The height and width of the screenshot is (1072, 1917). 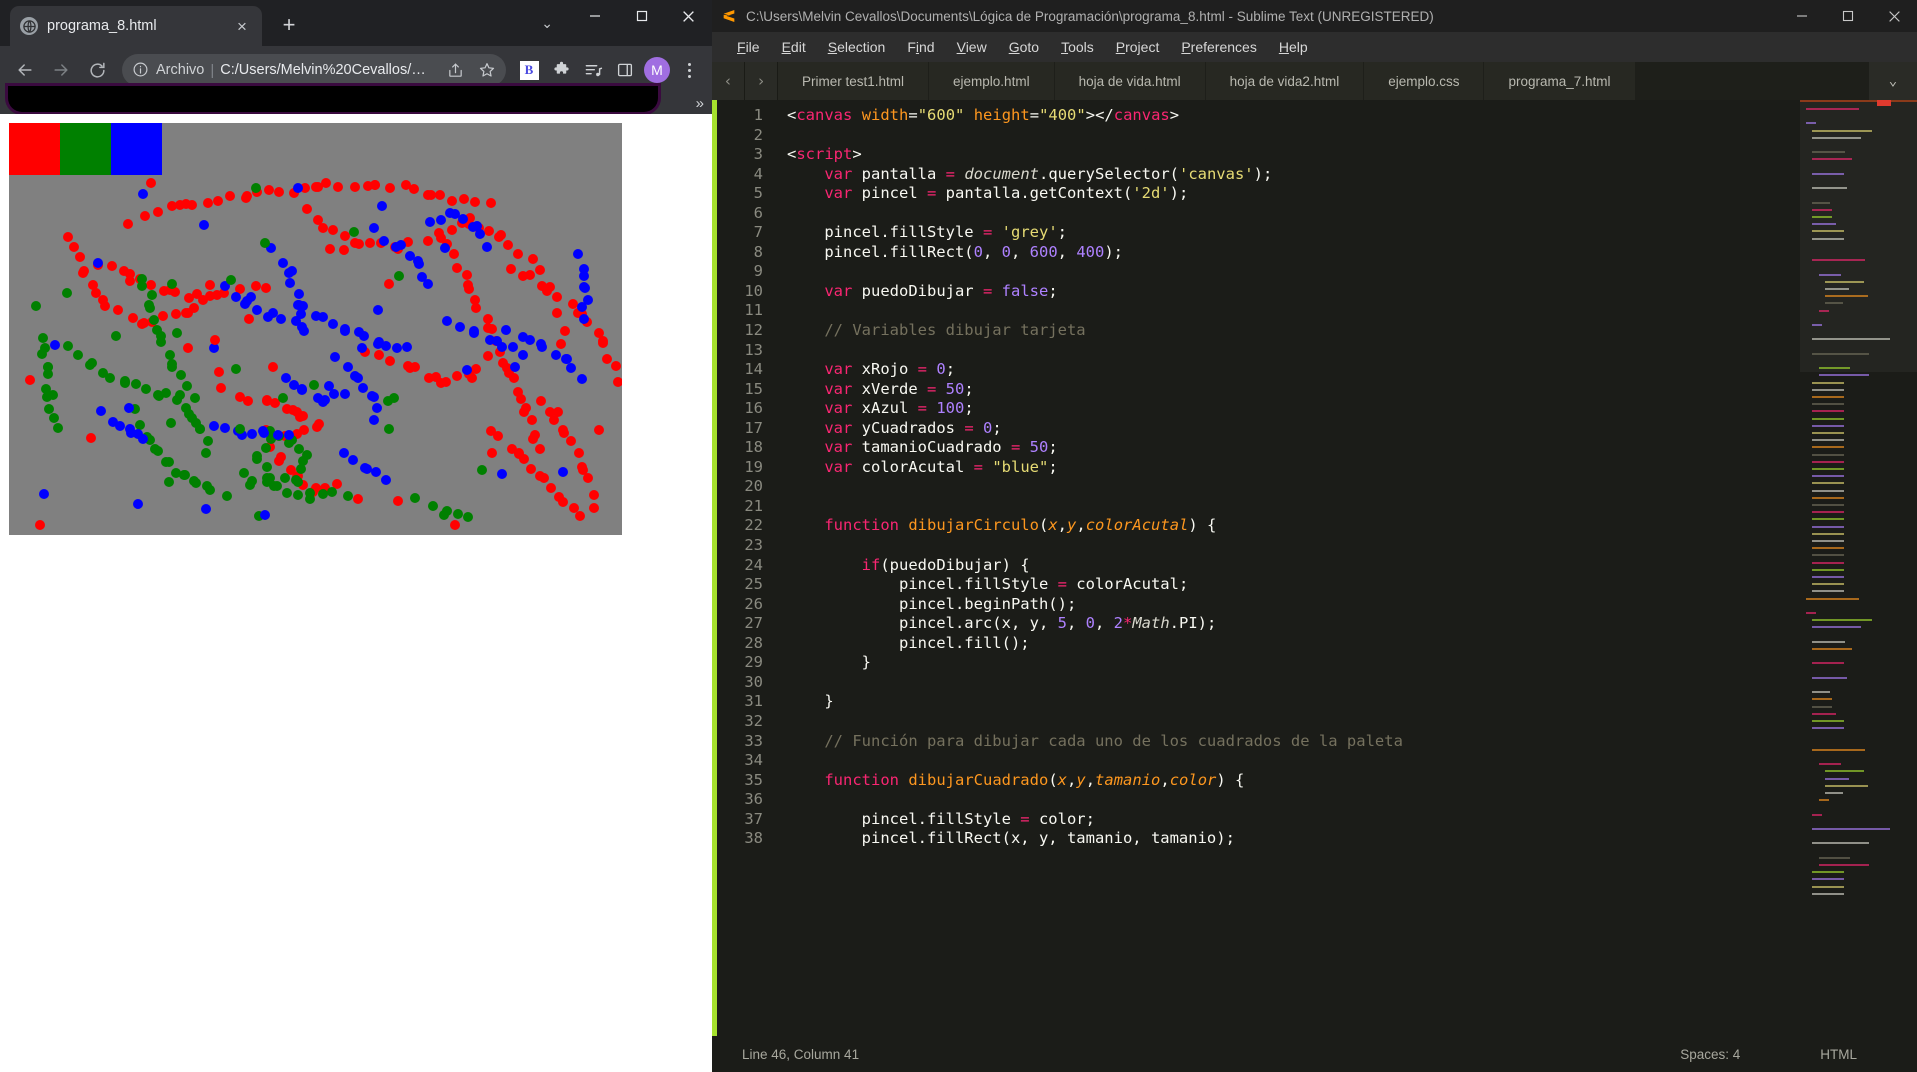 What do you see at coordinates (794, 47) in the screenshot?
I see `menu-edit: Edit` at bounding box center [794, 47].